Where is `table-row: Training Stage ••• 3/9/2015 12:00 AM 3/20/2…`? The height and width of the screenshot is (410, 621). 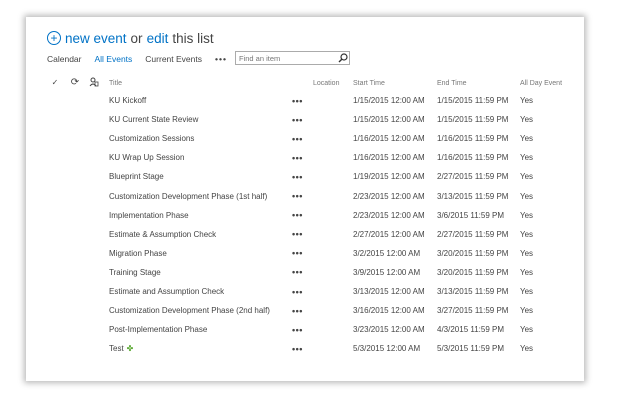
table-row: Training Stage ••• 3/9/2015 12:00 AM 3/20/2… is located at coordinates (312, 272).